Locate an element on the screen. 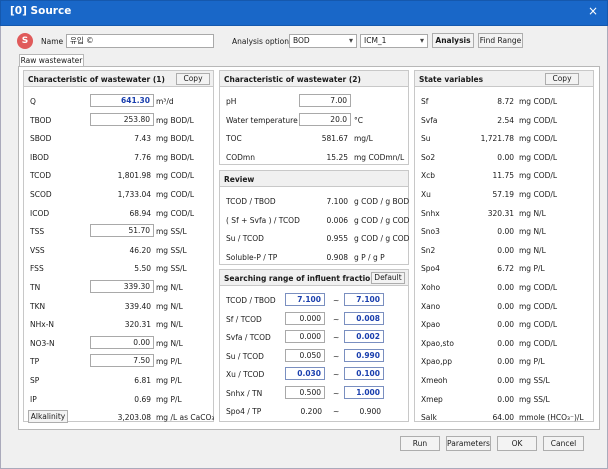  row-label: Sf is located at coordinates (425, 101).